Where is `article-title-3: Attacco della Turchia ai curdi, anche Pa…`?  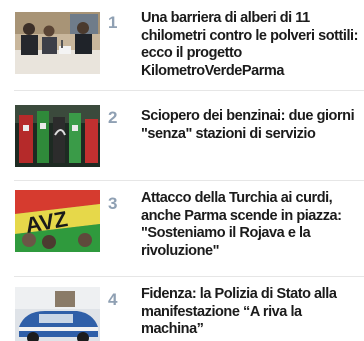 article-title-3: Attacco della Turchia ai curdi, anche Pa… is located at coordinates (251, 225).